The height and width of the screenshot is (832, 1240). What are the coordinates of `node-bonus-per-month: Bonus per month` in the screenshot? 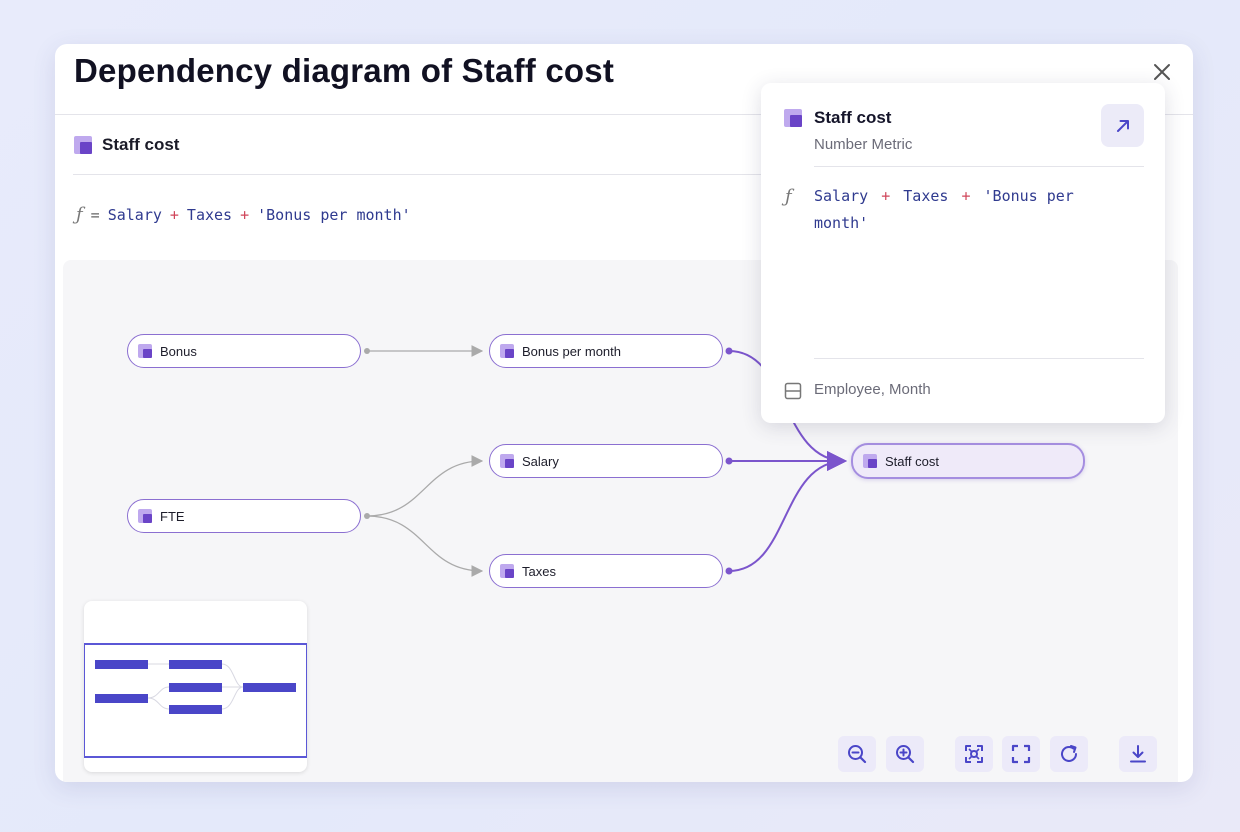 It's located at (606, 351).